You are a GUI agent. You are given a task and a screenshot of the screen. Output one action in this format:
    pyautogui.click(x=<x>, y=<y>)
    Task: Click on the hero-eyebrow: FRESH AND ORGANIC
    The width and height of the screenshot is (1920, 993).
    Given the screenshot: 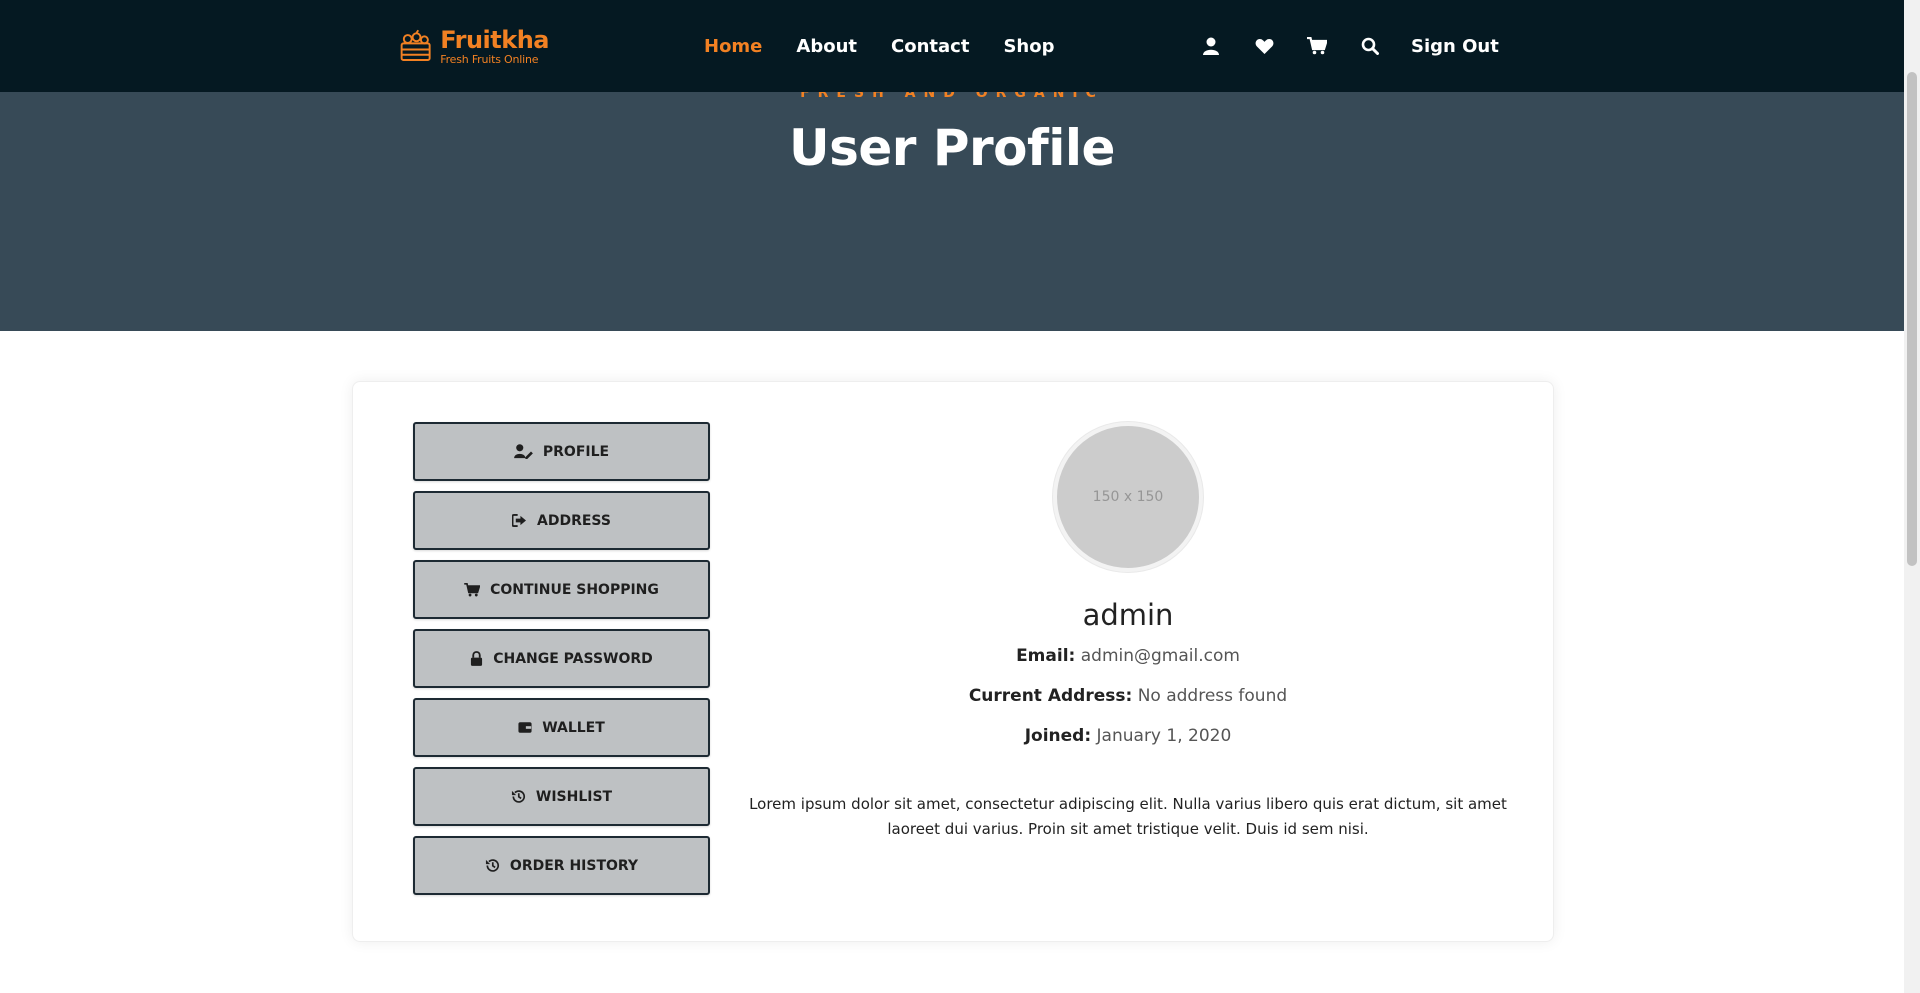 What is the action you would take?
    pyautogui.click(x=952, y=96)
    